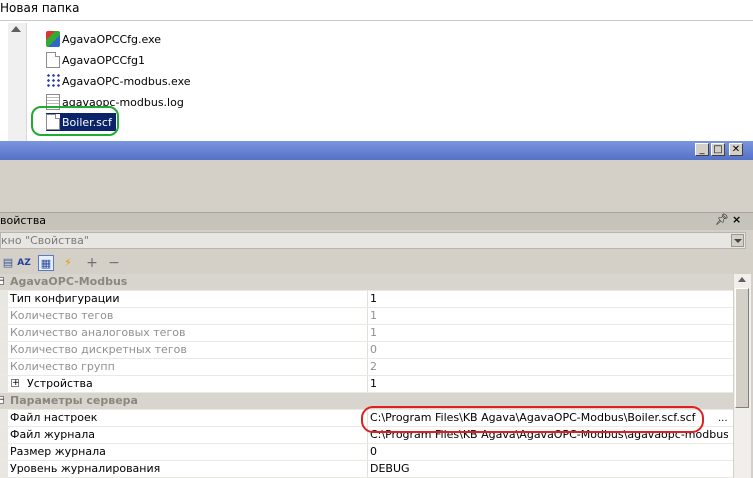 This screenshot has width=753, height=478. Describe the element at coordinates (376, 150) in the screenshot. I see `child-window-title-bar: _ □ ✕` at that location.